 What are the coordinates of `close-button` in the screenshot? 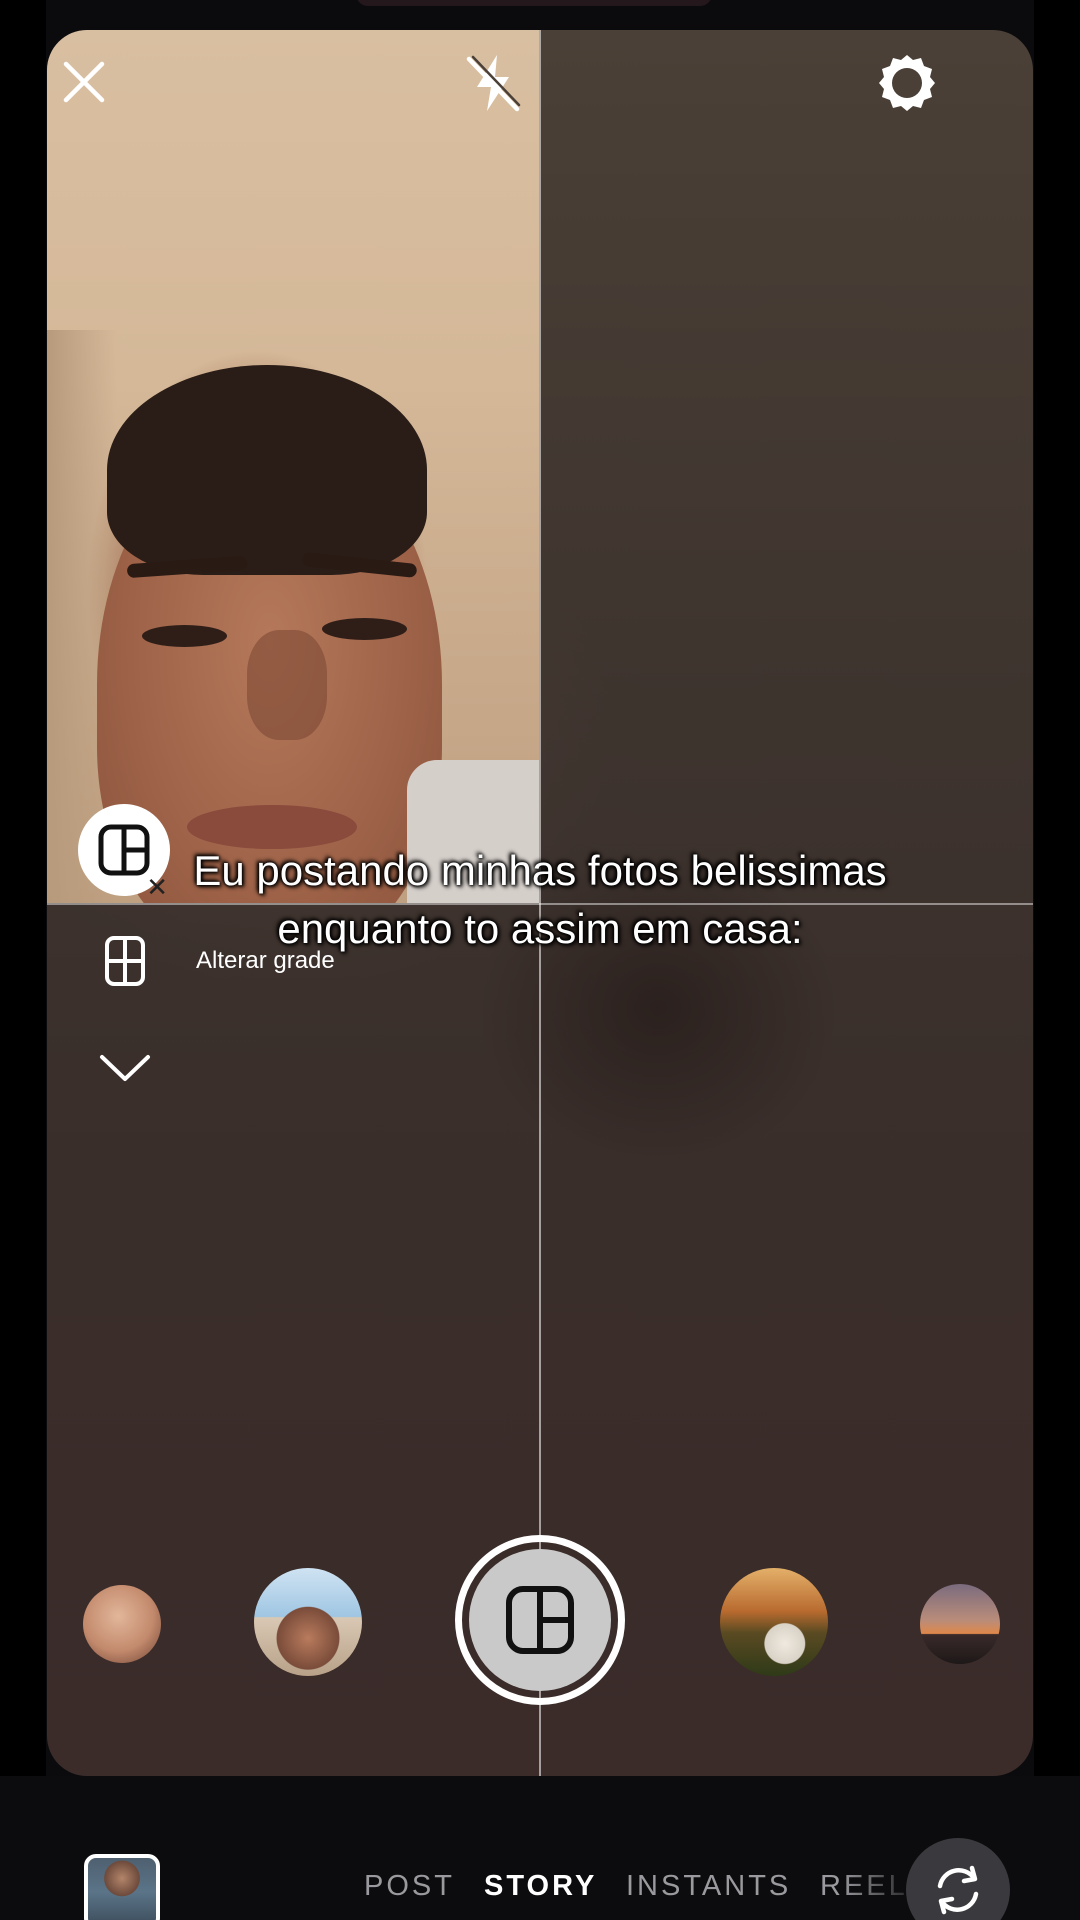 It's located at (84, 82).